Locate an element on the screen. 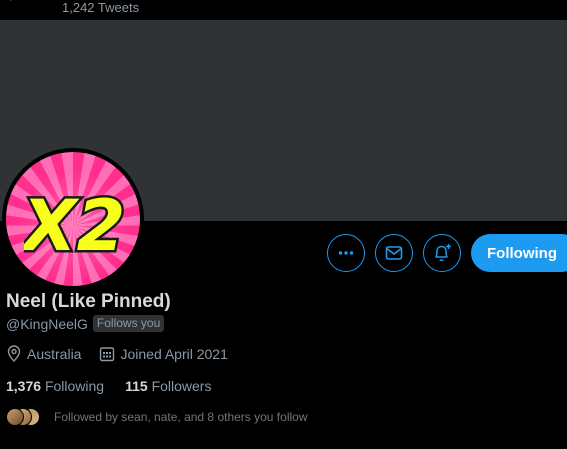 This screenshot has height=449, width=567. top-bar: 1,242 Tweets is located at coordinates (283, 10).